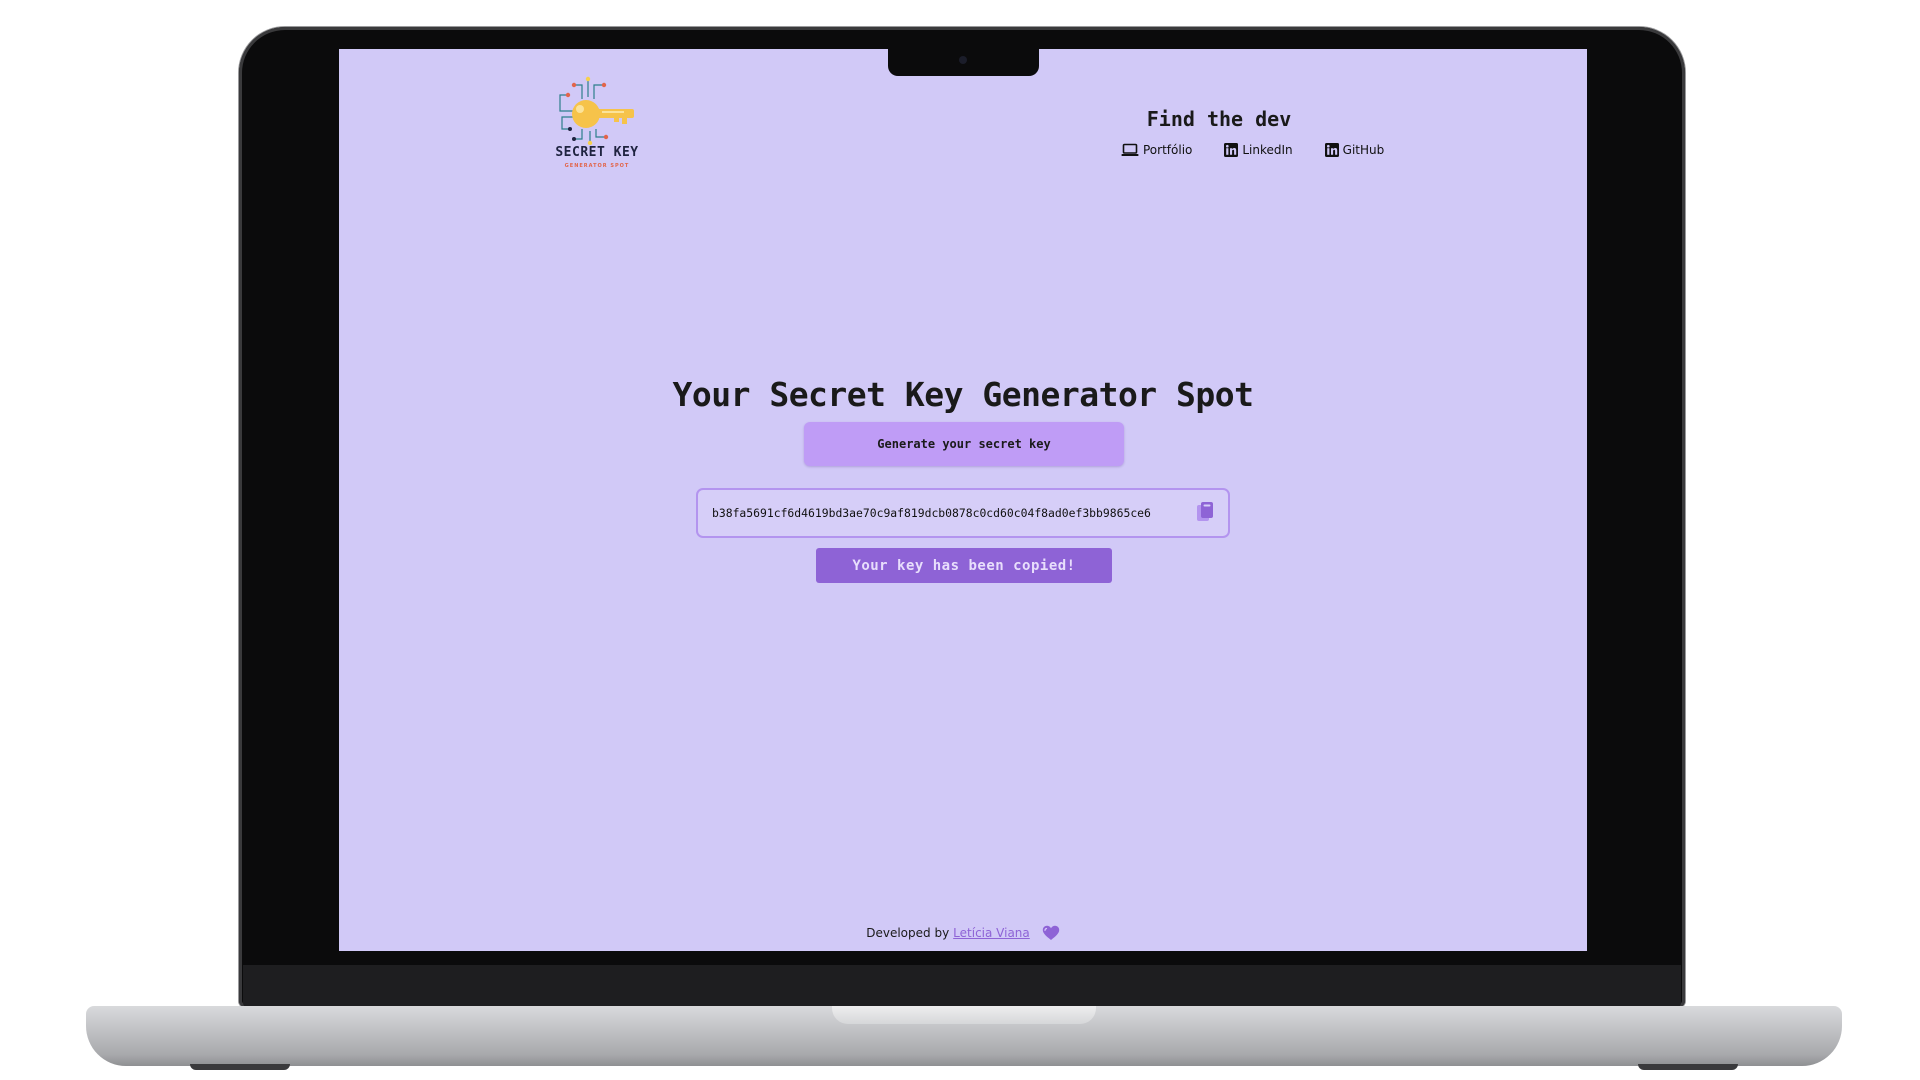  I want to click on linkedin-link: LinkedIn, so click(1258, 150).